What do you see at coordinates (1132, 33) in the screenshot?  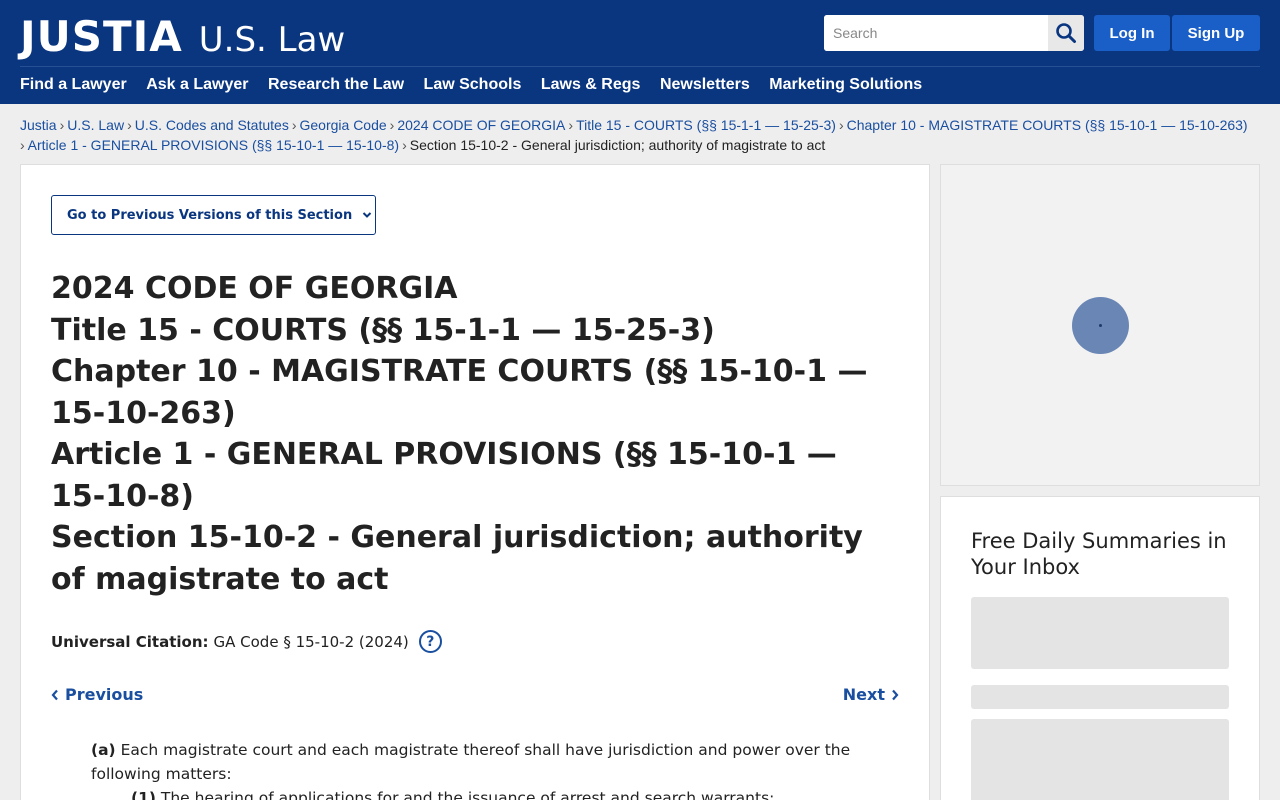 I see `login-button: Log In` at bounding box center [1132, 33].